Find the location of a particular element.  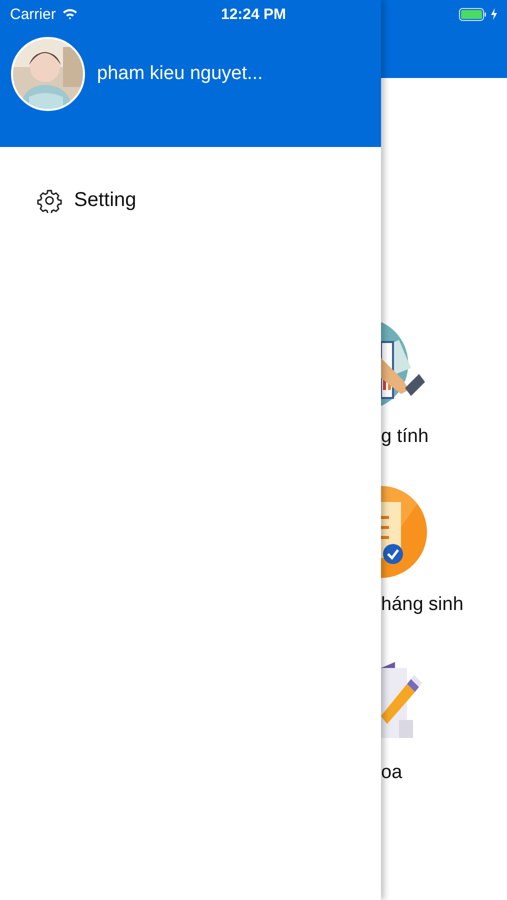

carrier-label: Carrier is located at coordinates (33, 14).